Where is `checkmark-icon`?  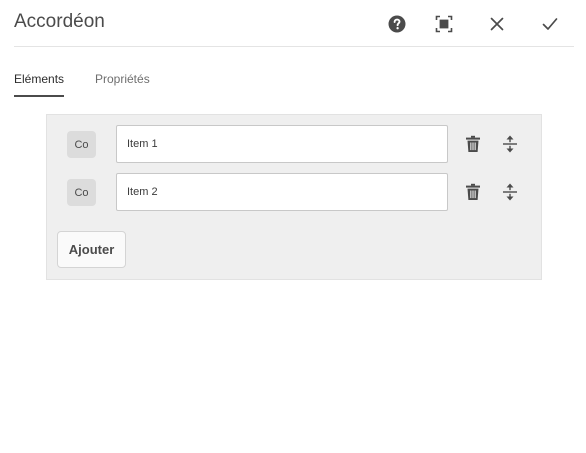 checkmark-icon is located at coordinates (550, 24).